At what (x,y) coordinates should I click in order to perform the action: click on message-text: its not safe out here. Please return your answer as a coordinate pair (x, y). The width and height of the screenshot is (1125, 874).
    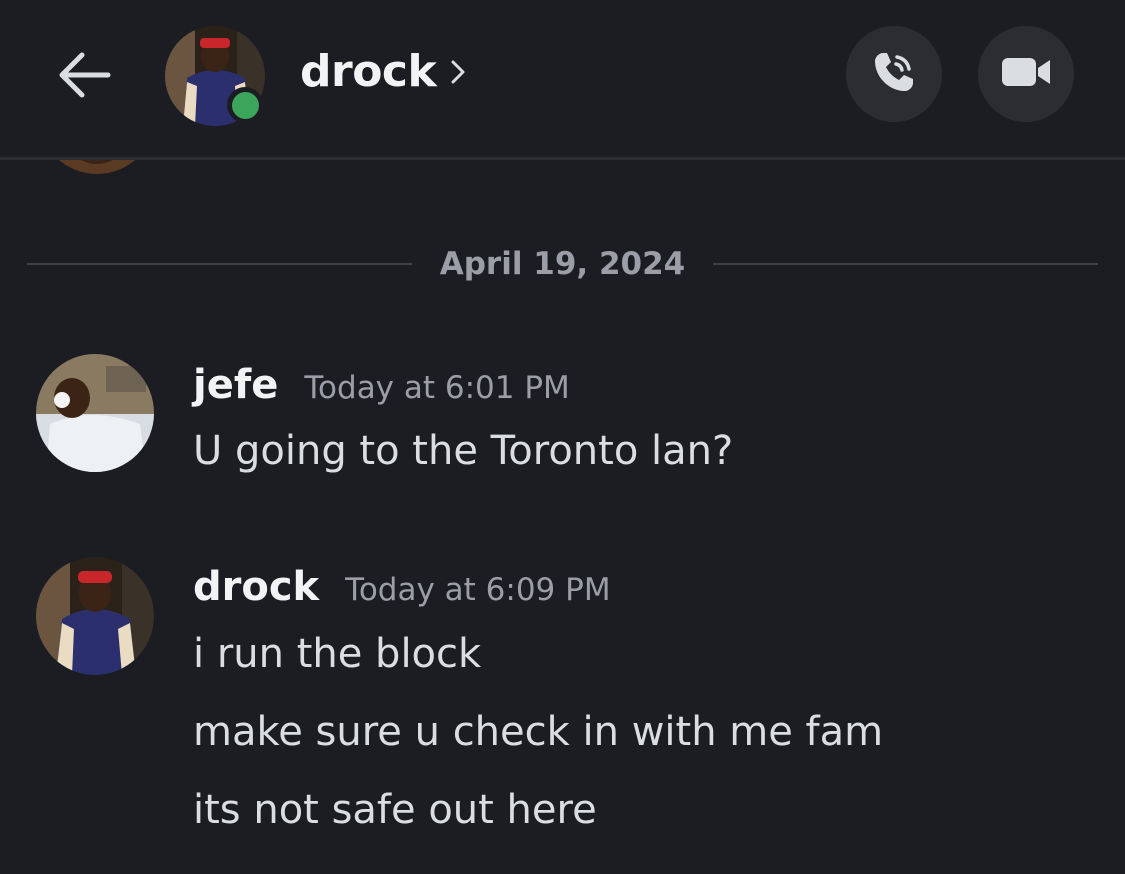
    Looking at the image, I should click on (395, 810).